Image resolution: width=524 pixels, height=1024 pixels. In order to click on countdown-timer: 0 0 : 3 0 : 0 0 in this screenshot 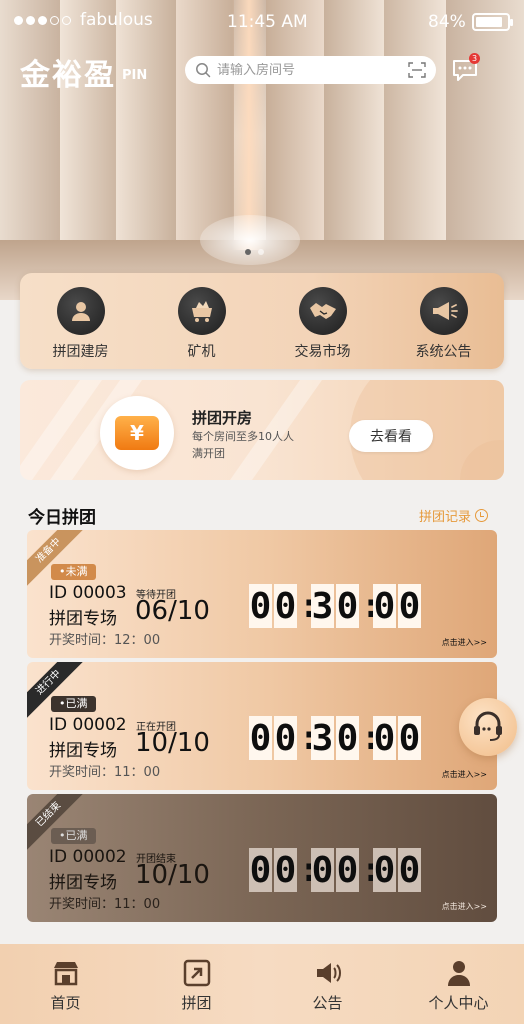, I will do `click(336, 606)`.